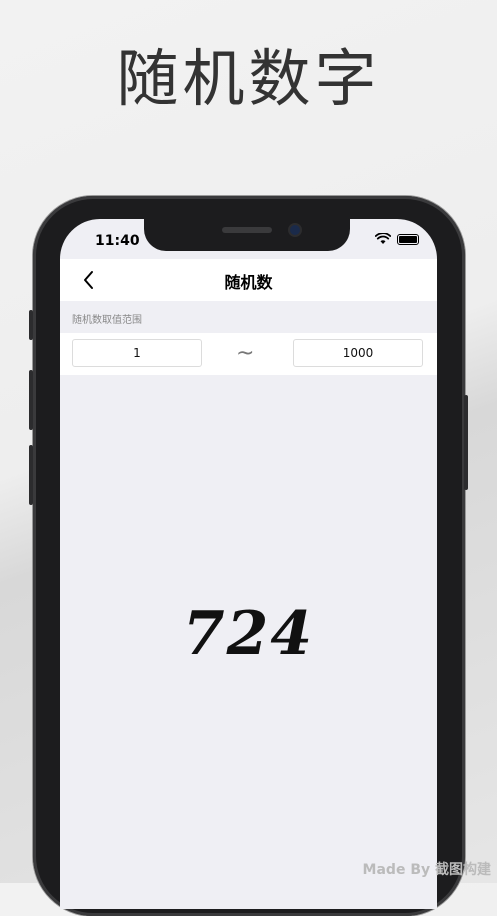 This screenshot has height=916, width=497. I want to click on power-button, so click(466, 442).